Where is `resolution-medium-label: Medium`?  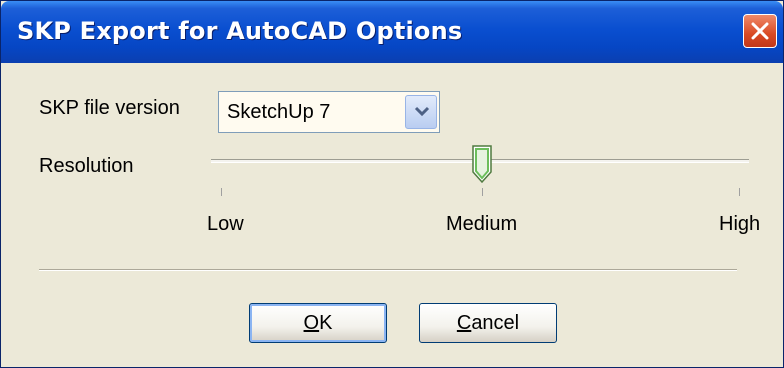 resolution-medium-label: Medium is located at coordinates (482, 224).